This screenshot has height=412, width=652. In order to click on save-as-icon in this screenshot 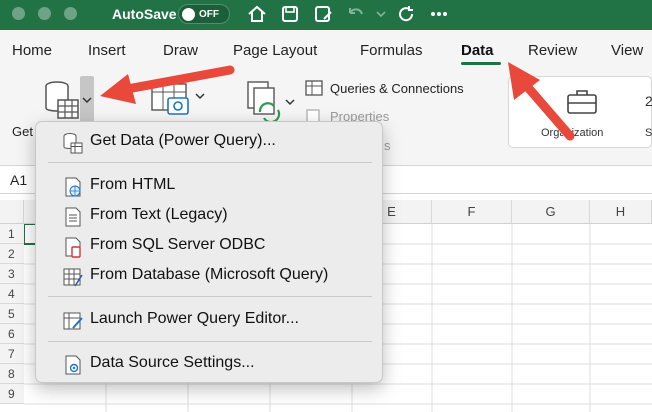, I will do `click(323, 14)`.